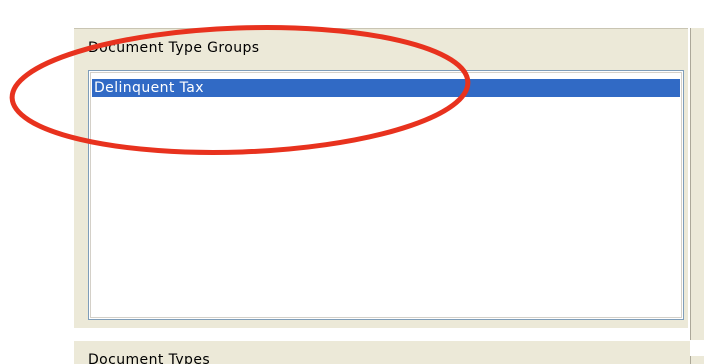 The image size is (704, 364). What do you see at coordinates (174, 48) in the screenshot?
I see `document-type-groups-label: Document Type Groups` at bounding box center [174, 48].